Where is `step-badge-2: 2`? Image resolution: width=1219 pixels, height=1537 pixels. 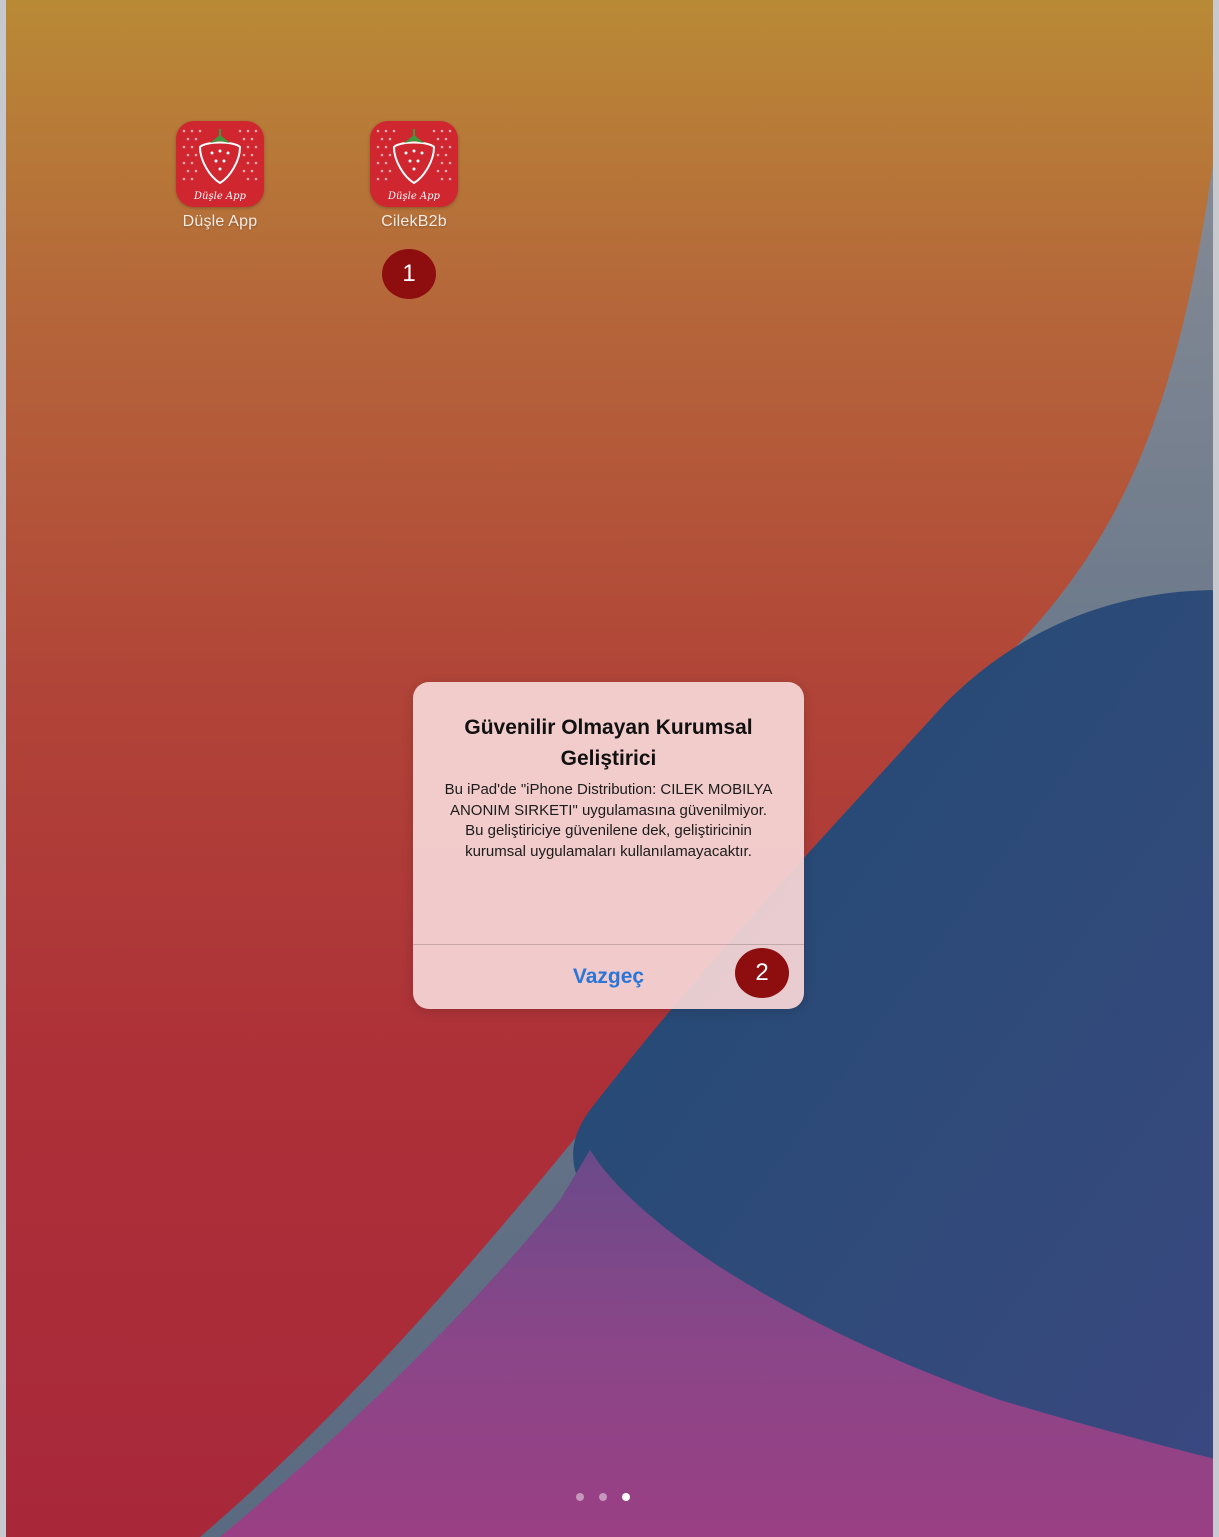
step-badge-2: 2 is located at coordinates (762, 973).